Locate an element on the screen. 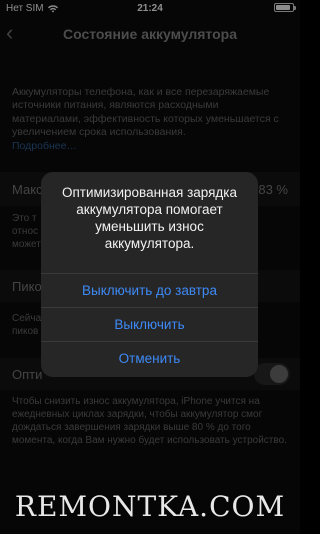 The width and height of the screenshot is (320, 534). turn-off-until-tomorrow-button: Выключить до завтра is located at coordinates (149, 290).